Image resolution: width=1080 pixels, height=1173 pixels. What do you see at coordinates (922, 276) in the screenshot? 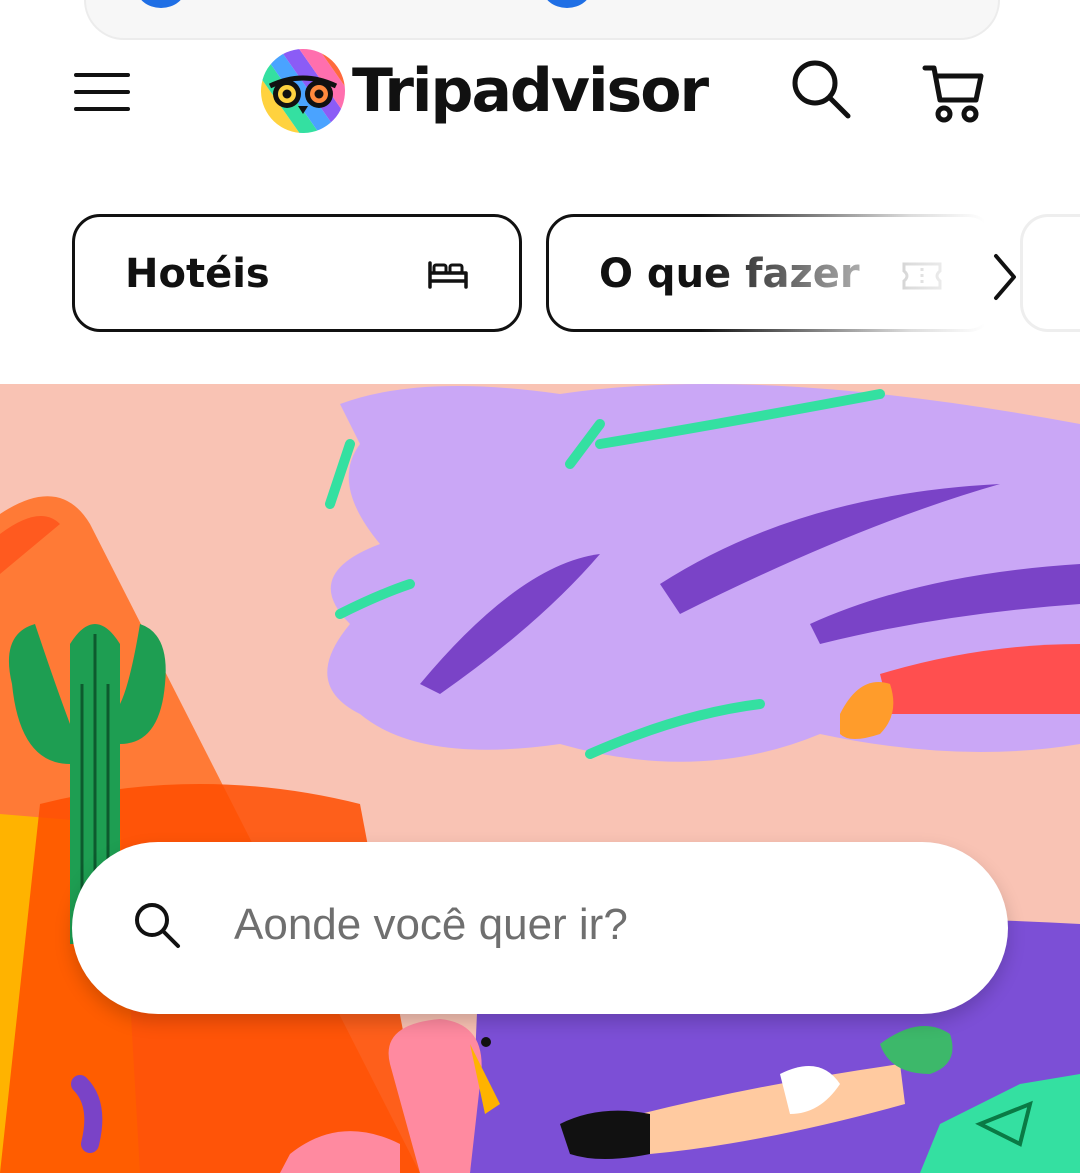
I see `ticket-icon` at bounding box center [922, 276].